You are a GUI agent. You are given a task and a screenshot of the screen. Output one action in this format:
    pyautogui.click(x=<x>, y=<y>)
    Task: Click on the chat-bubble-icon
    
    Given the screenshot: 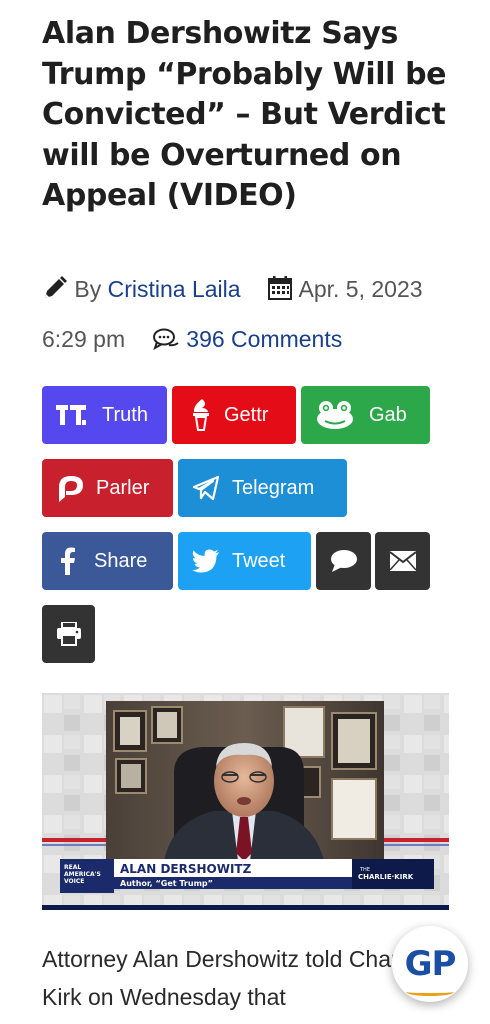 What is the action you would take?
    pyautogui.click(x=344, y=561)
    